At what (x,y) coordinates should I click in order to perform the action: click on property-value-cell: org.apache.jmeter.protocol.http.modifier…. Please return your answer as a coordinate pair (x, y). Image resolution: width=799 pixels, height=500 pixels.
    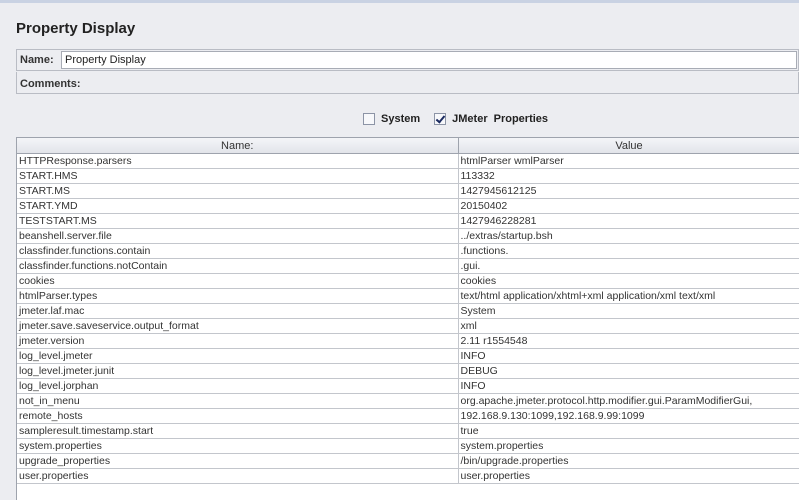
    Looking at the image, I should click on (628, 401).